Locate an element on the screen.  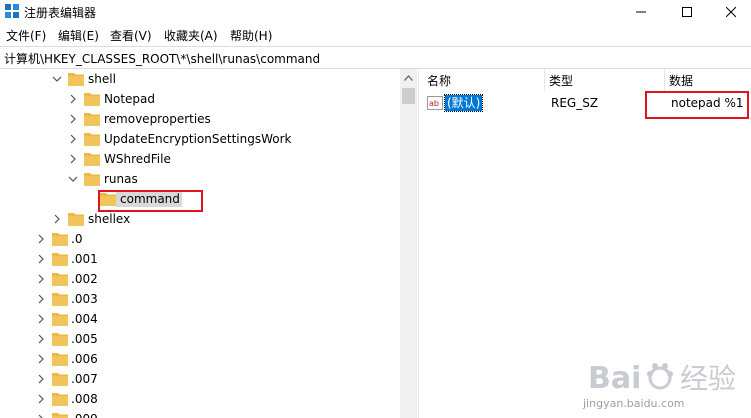
tree-item-label: .005 is located at coordinates (84, 339).